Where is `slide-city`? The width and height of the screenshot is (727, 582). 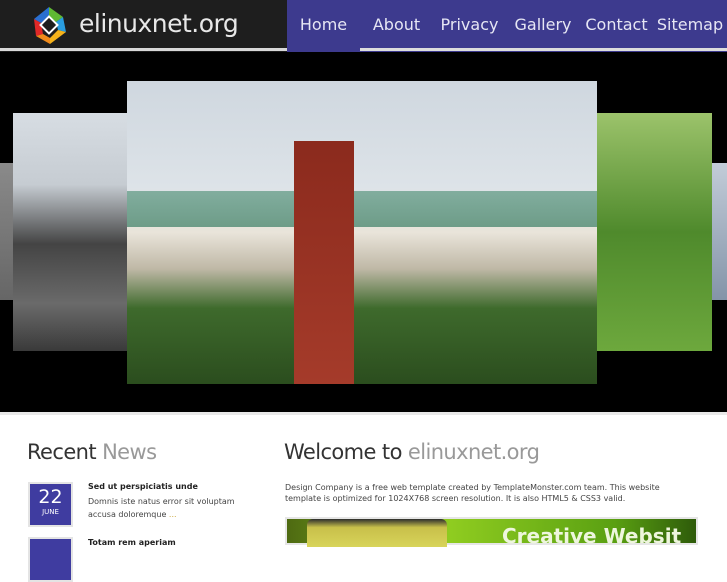 slide-city is located at coordinates (70, 232).